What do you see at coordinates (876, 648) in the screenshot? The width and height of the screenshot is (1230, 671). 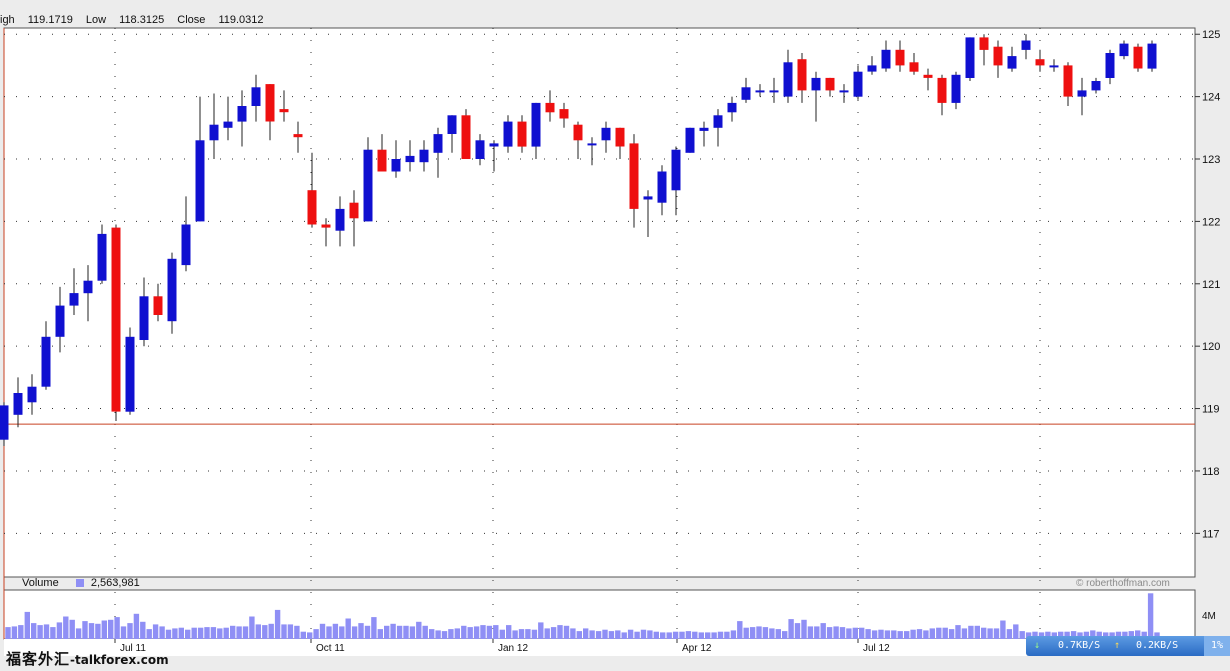 I see `x-tick-label: Jul 12` at bounding box center [876, 648].